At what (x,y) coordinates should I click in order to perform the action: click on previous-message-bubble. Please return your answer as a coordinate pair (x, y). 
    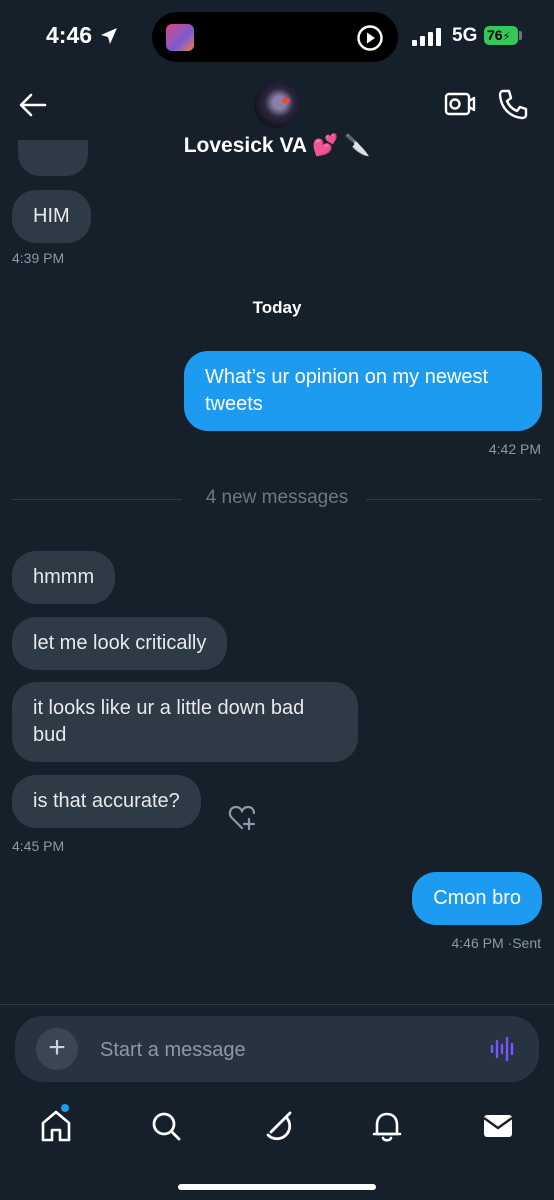
    Looking at the image, I should click on (53, 158).